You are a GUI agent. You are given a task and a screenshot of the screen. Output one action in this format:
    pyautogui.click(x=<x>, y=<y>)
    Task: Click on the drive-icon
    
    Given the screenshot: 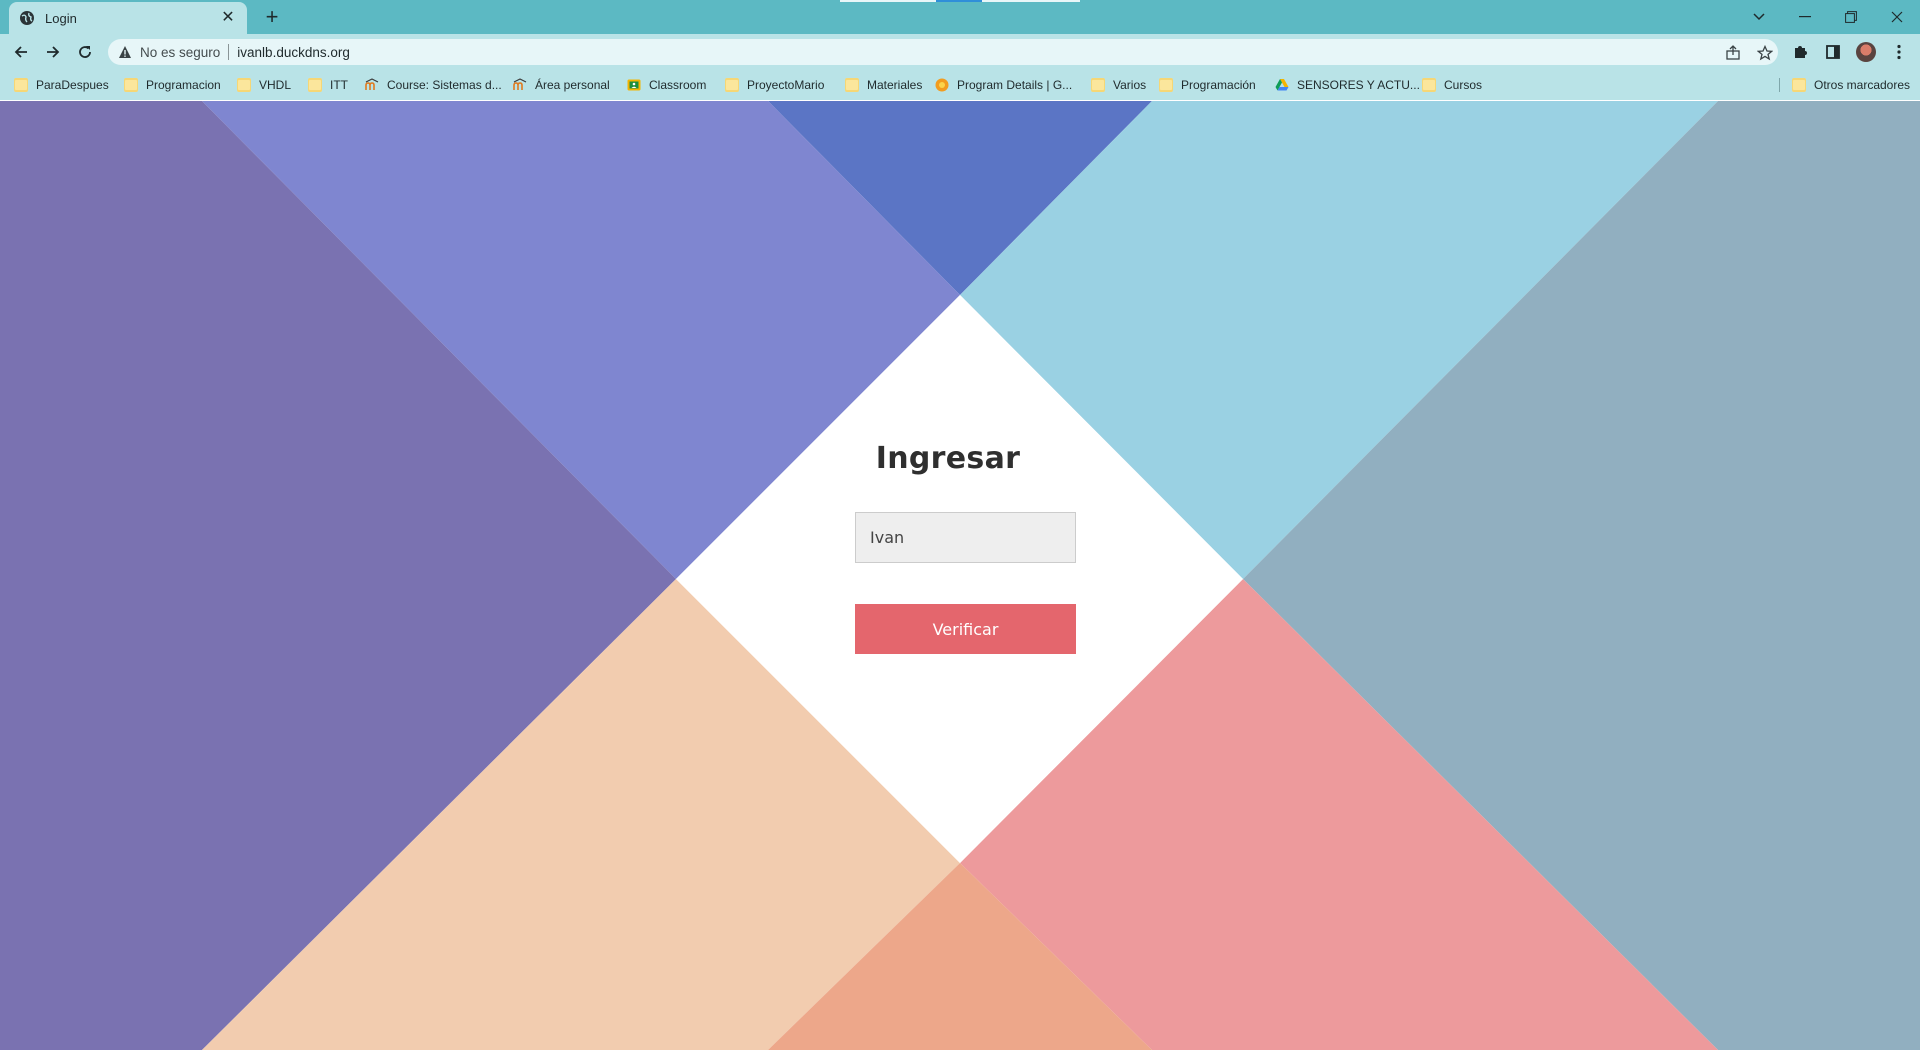 What is the action you would take?
    pyautogui.click(x=1282, y=85)
    